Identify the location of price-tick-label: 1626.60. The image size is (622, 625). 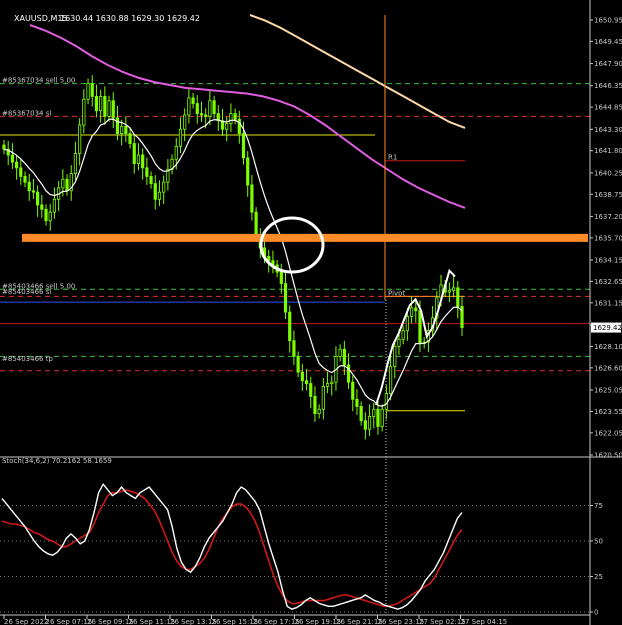
(608, 368).